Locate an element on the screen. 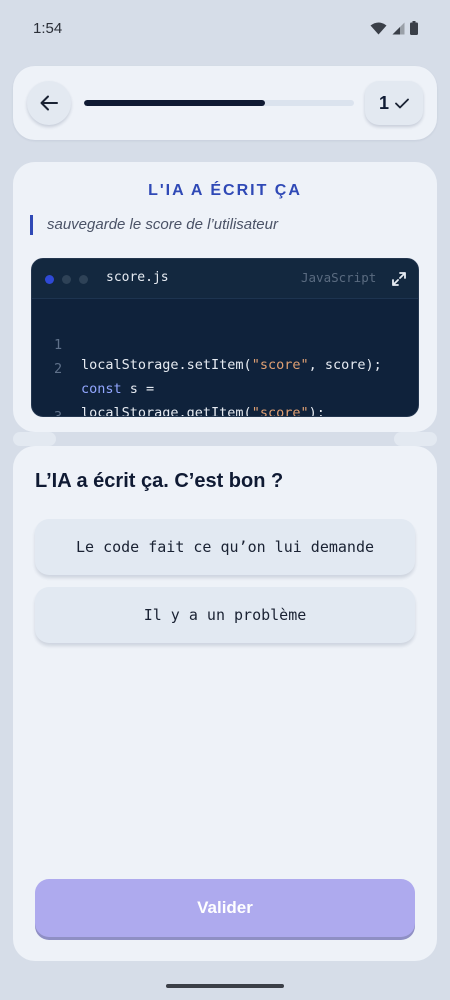 The image size is (450, 1000). check-icon is located at coordinates (402, 103).